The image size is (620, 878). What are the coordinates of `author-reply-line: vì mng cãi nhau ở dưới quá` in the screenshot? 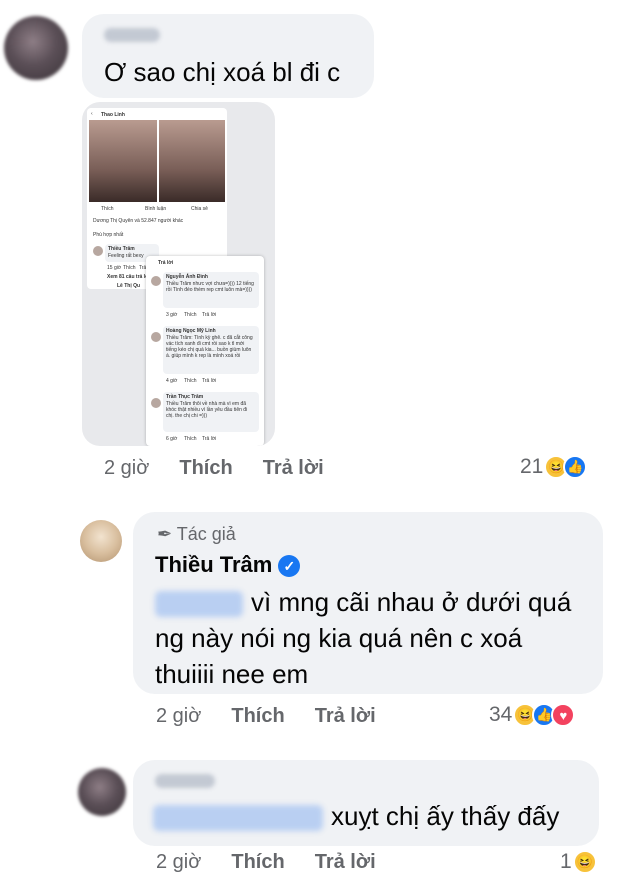 It's located at (411, 602).